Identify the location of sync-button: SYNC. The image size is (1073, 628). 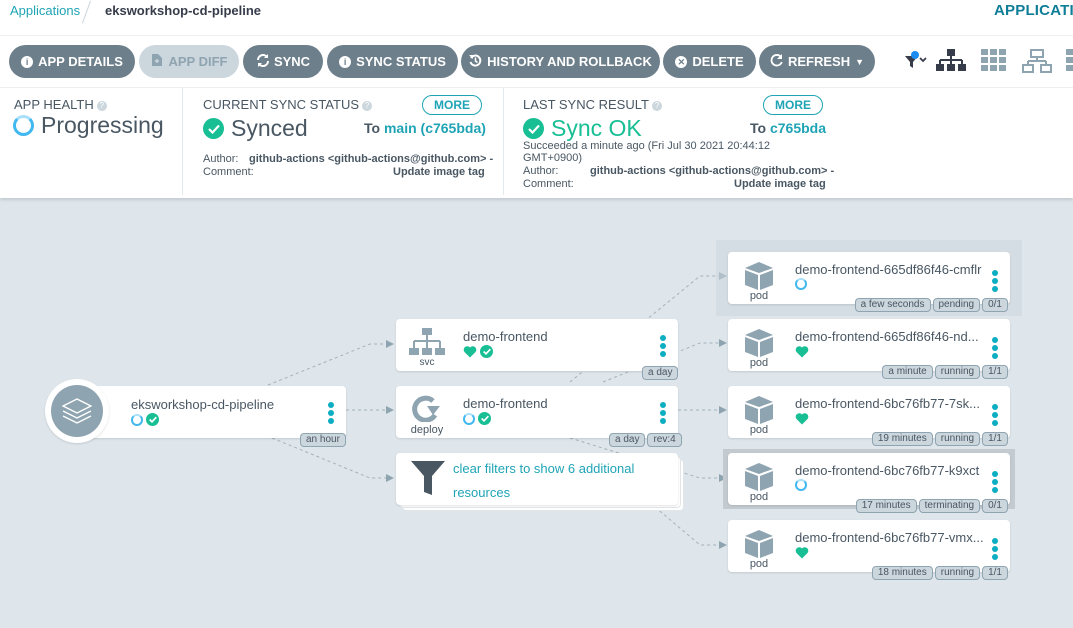
(283, 61).